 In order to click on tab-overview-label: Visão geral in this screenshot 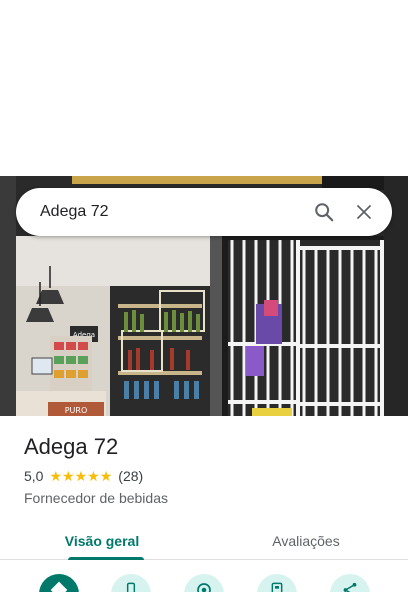, I will do `click(102, 540)`.